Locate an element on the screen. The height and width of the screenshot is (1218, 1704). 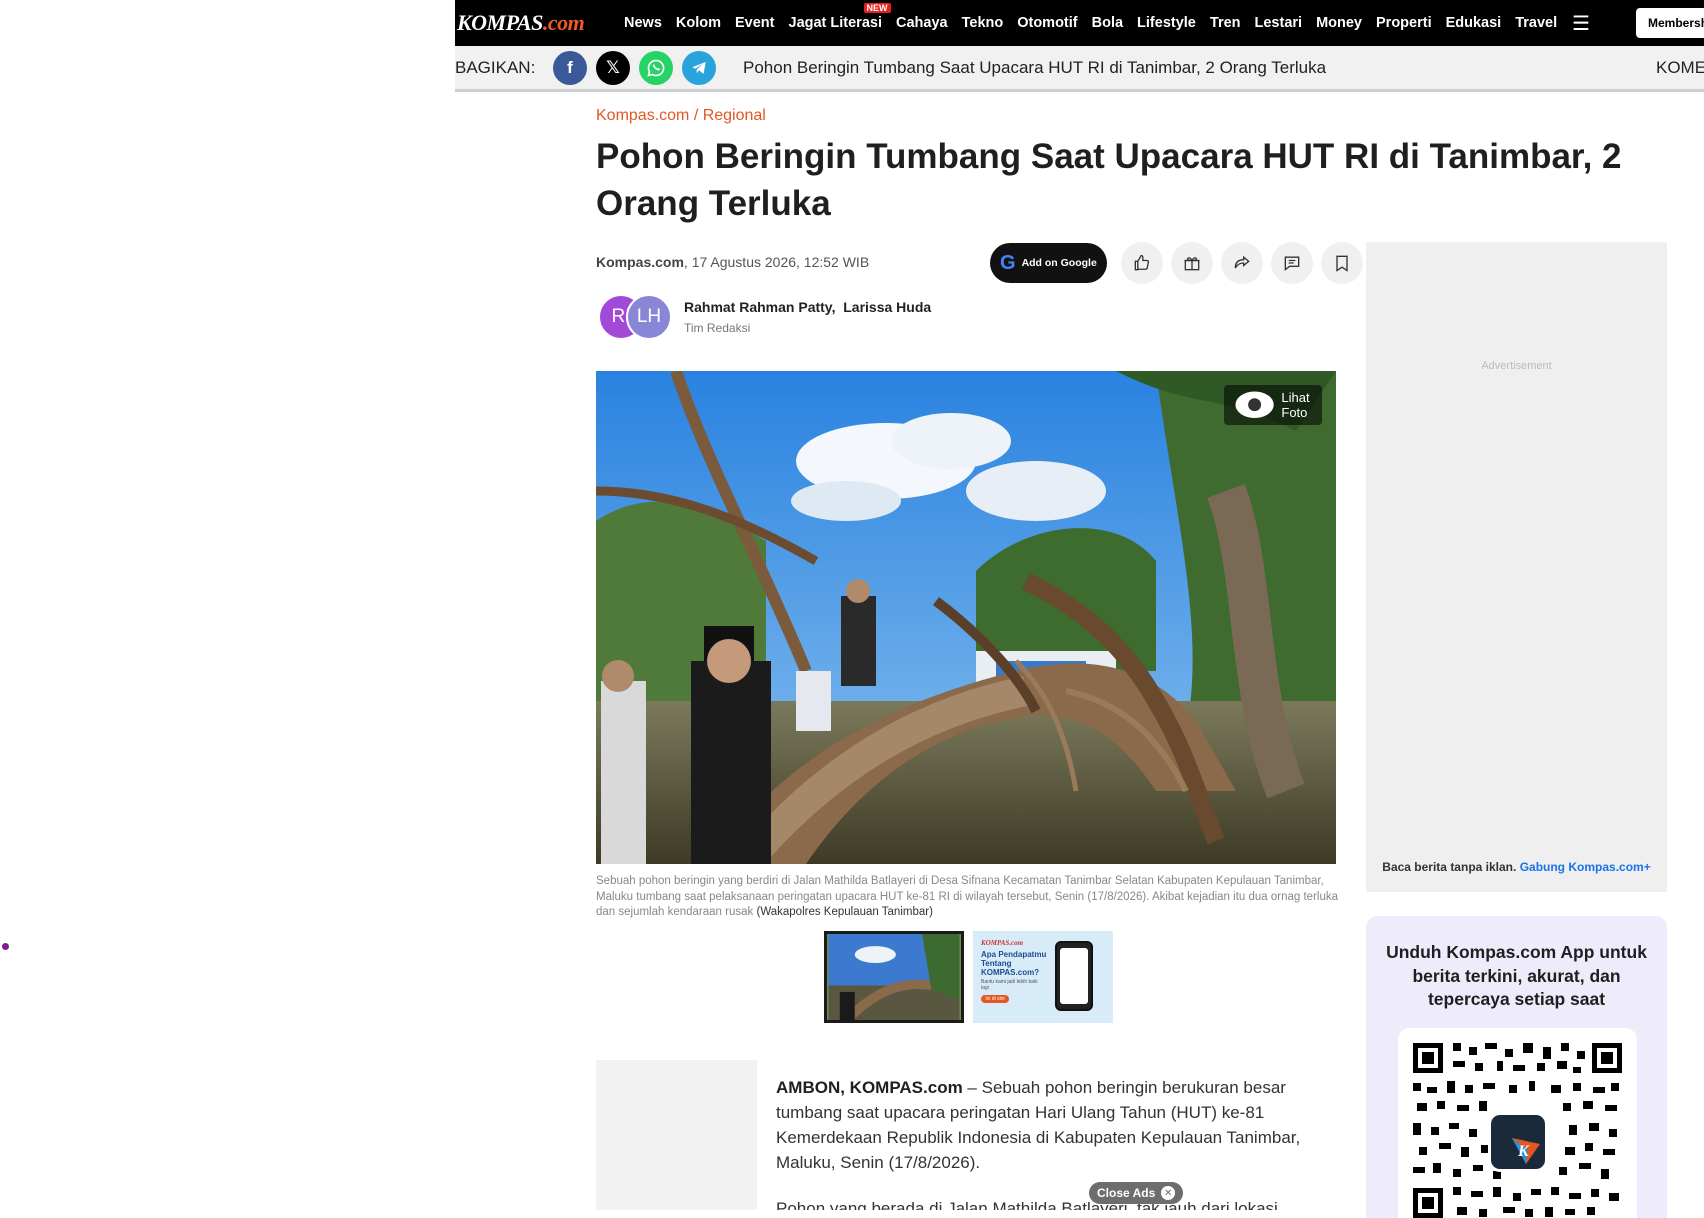
nav-item-lifestyle: Lifestyle is located at coordinates (1166, 23).